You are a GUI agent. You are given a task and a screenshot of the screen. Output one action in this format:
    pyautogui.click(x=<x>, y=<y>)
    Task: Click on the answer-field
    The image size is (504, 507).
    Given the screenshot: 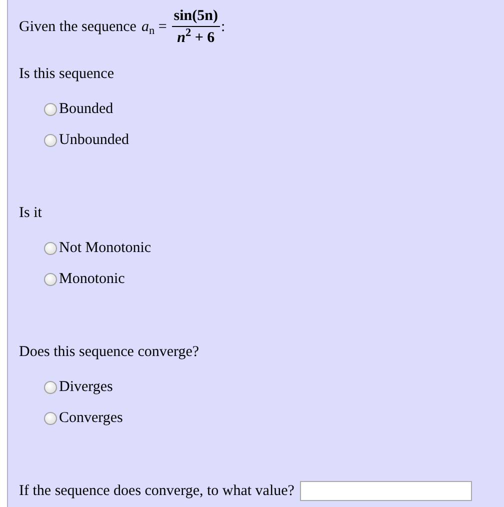 What is the action you would take?
    pyautogui.click(x=386, y=491)
    